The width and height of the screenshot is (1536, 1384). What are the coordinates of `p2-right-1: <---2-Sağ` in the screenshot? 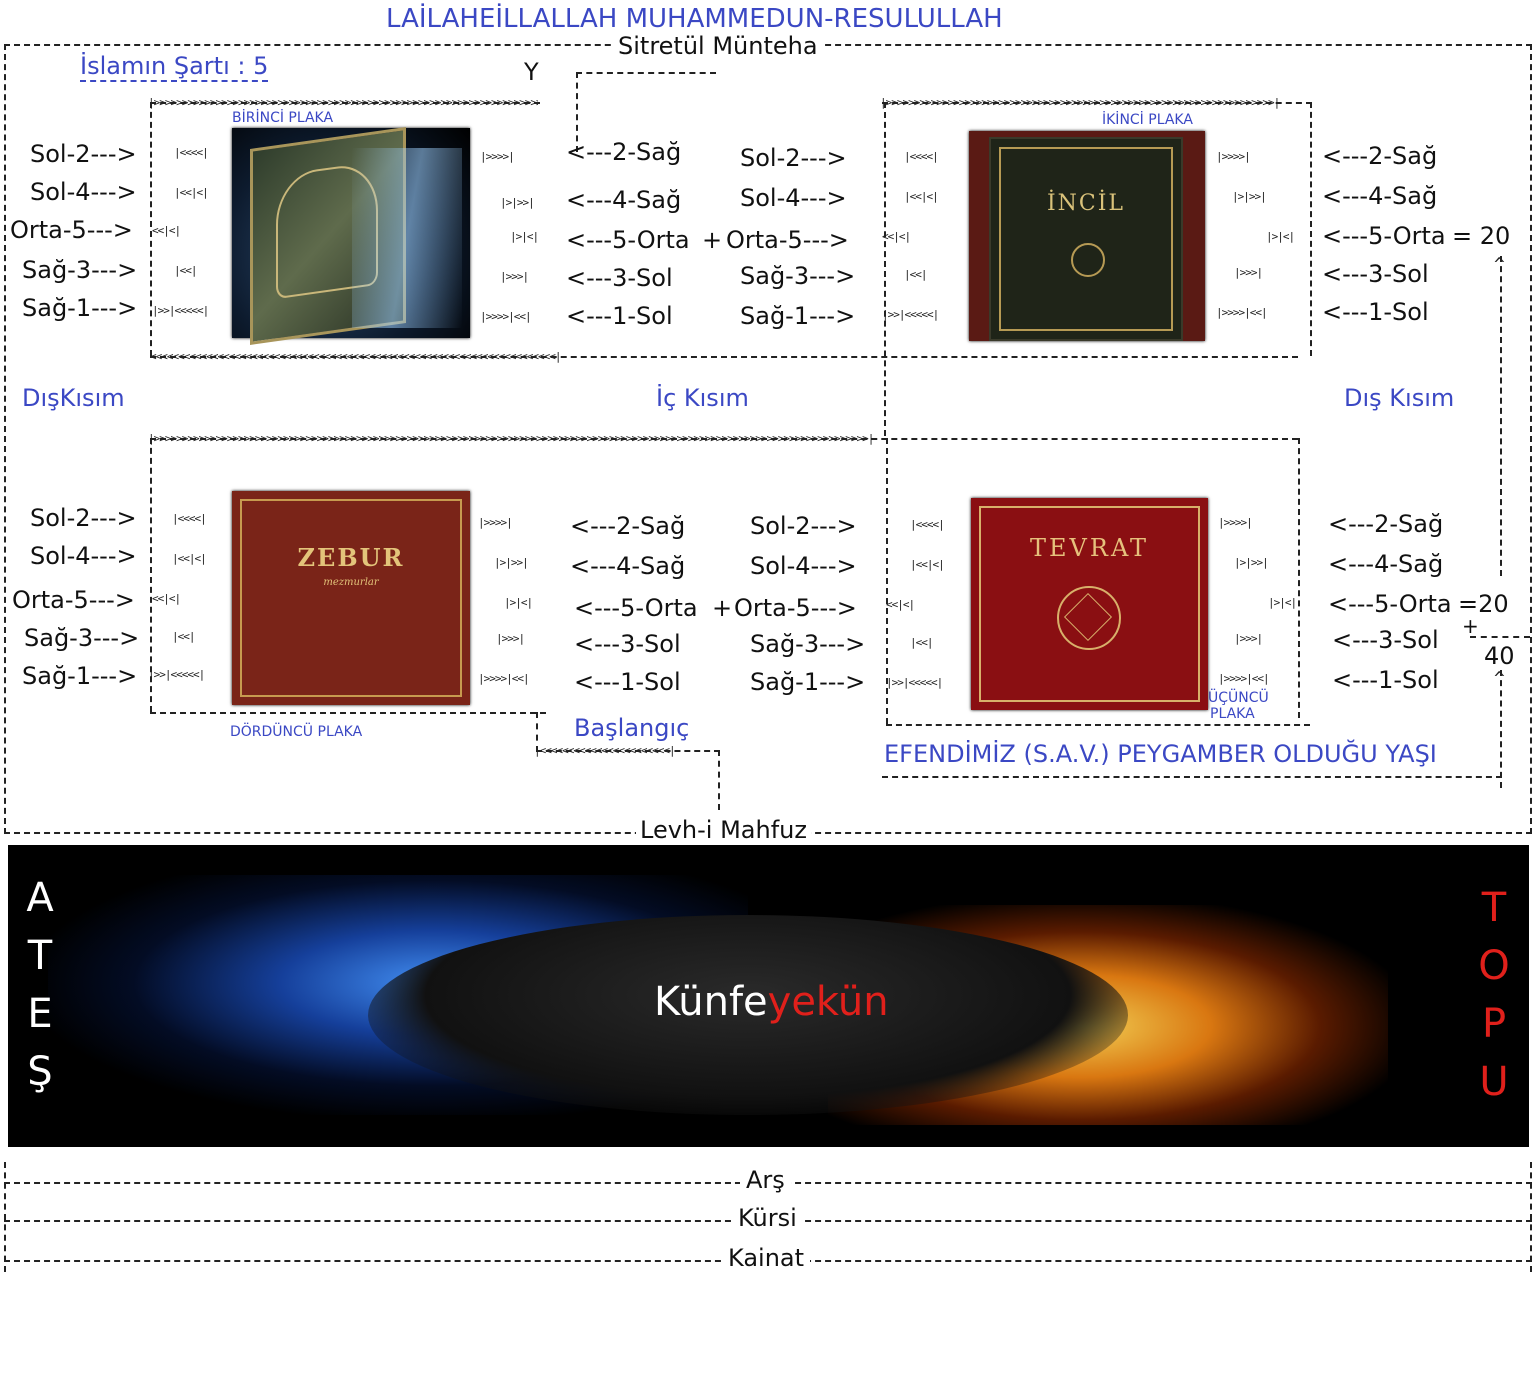 It's located at (1380, 156).